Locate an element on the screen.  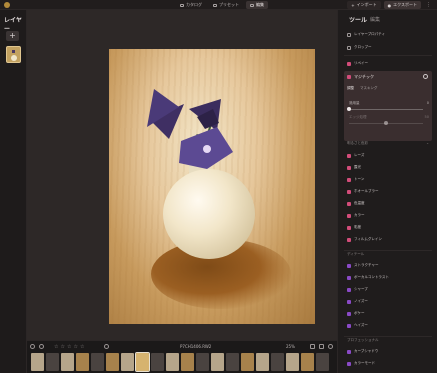
tool-item: ノイズー is located at coordinates (357, 301).